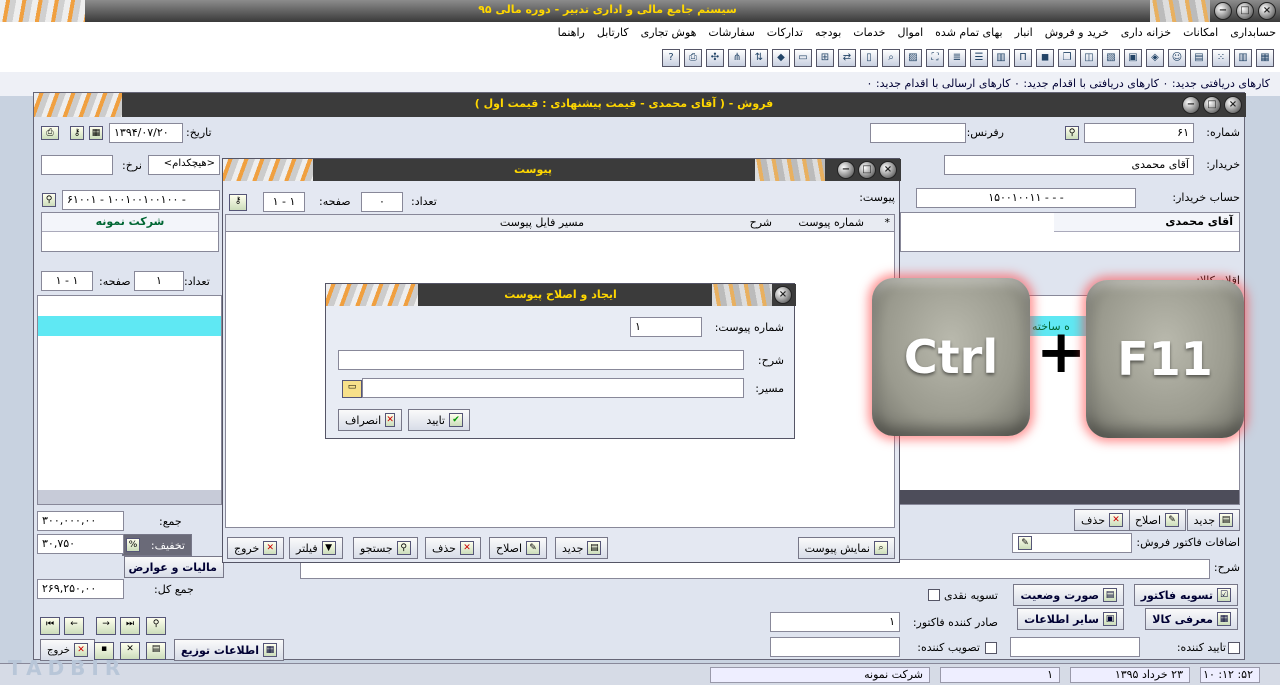  What do you see at coordinates (669, 32) in the screenshot?
I see `menu-item-bi: هوش تجاری` at bounding box center [669, 32].